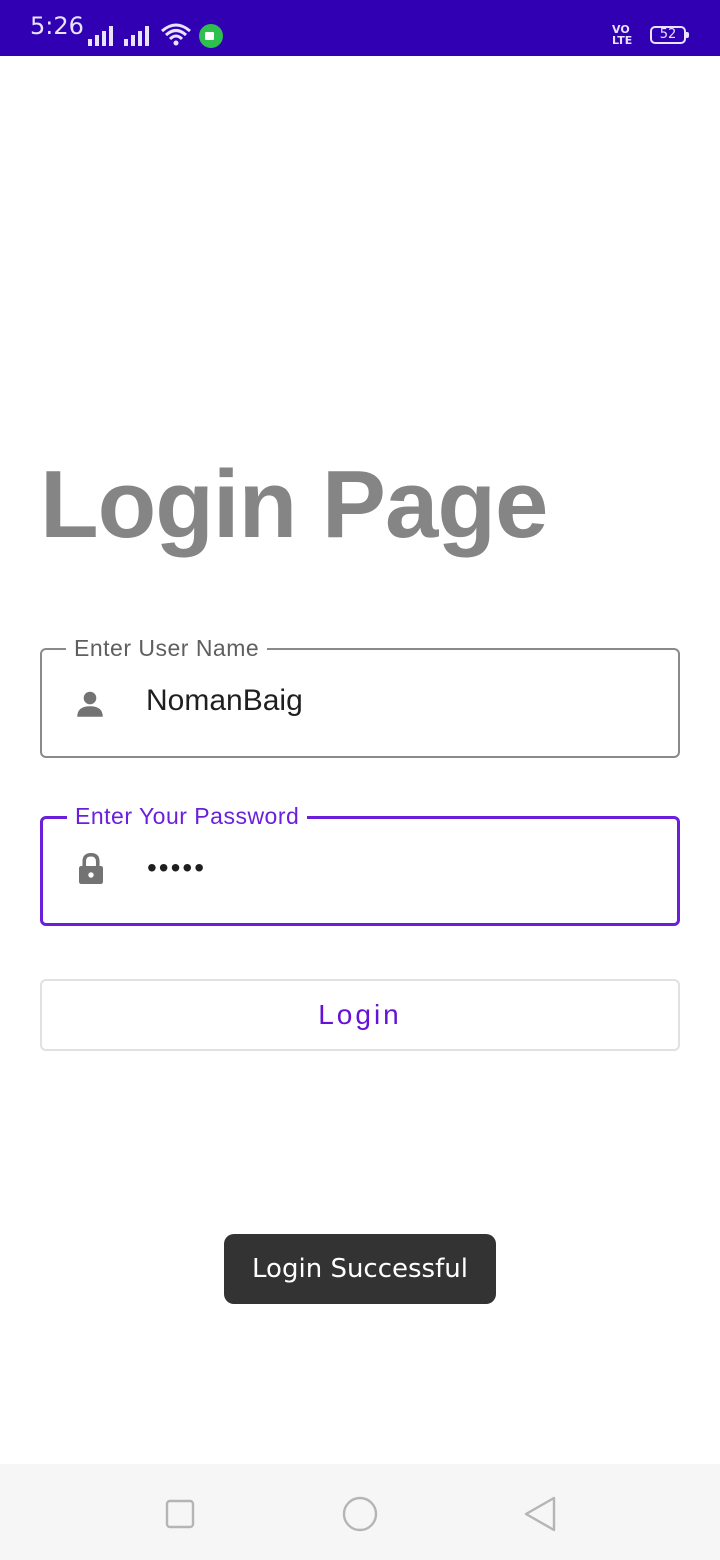 This screenshot has width=720, height=1560. I want to click on volte-indicator: VO LTE, so click(622, 35).